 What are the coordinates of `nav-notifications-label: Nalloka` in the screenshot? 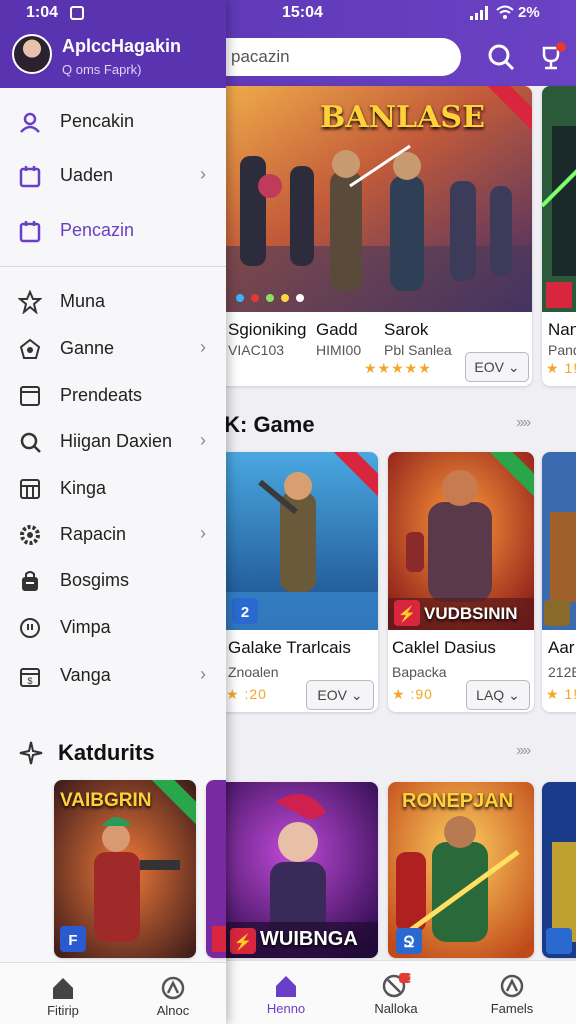 It's located at (396, 1008).